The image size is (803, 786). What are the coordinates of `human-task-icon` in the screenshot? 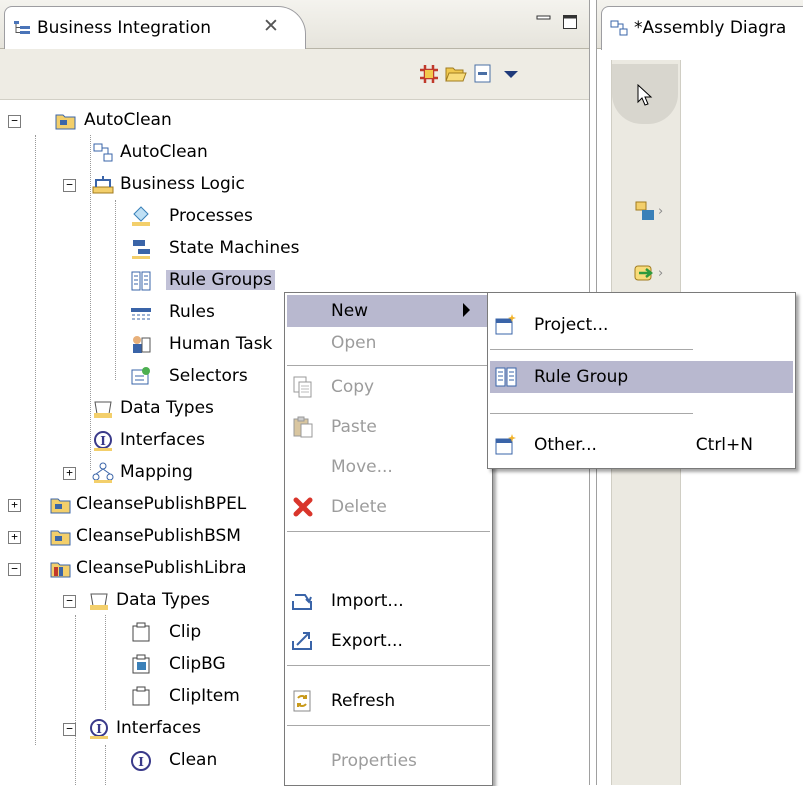 It's located at (142, 344).